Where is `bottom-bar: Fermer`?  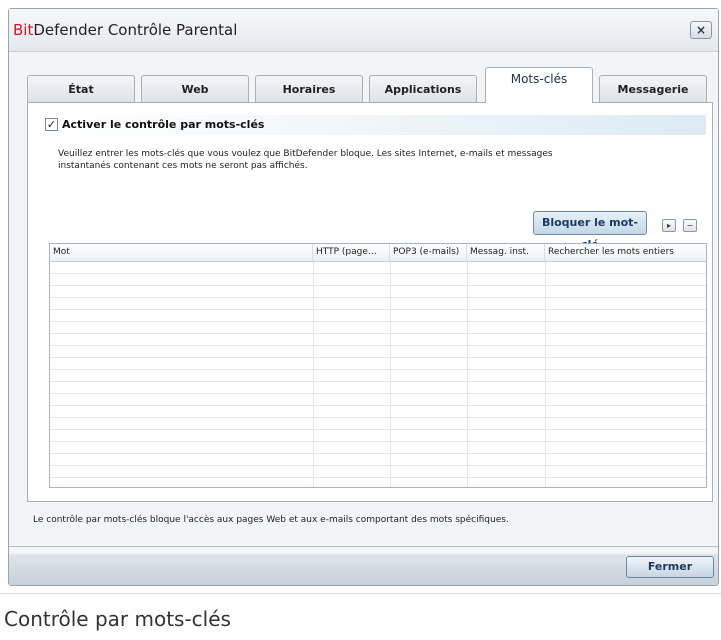 bottom-bar: Fermer is located at coordinates (363, 569).